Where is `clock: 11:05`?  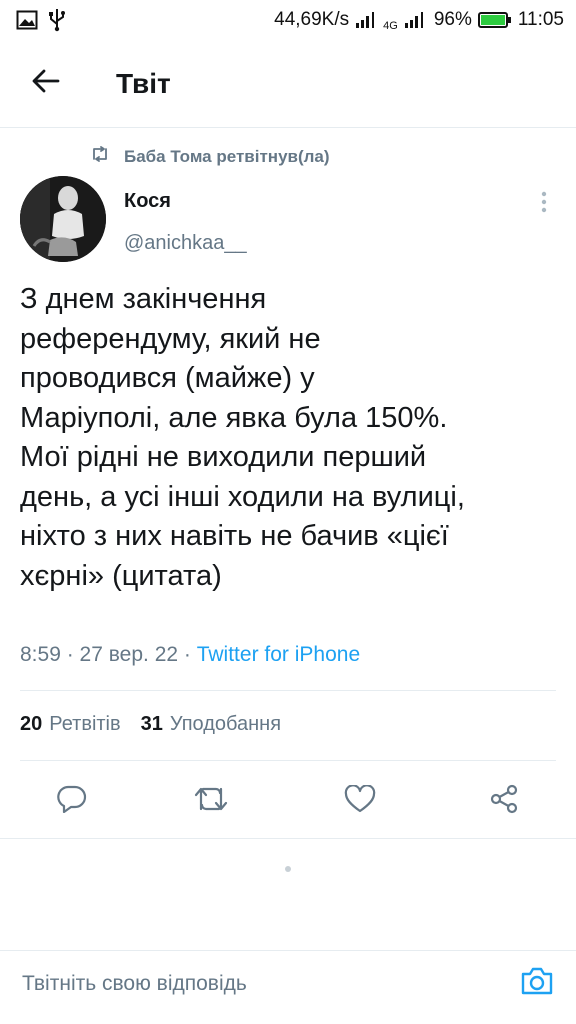
clock: 11:05 is located at coordinates (540, 19).